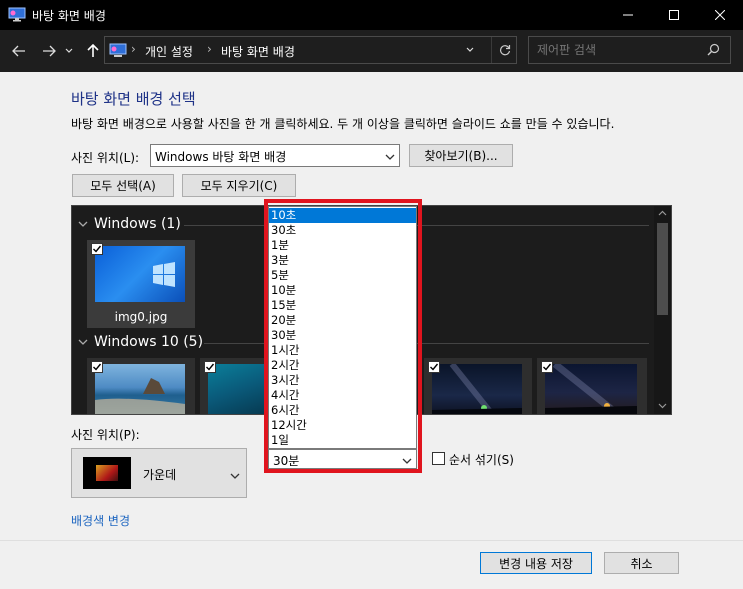  I want to click on back-arrow-icon, so click(18, 51).